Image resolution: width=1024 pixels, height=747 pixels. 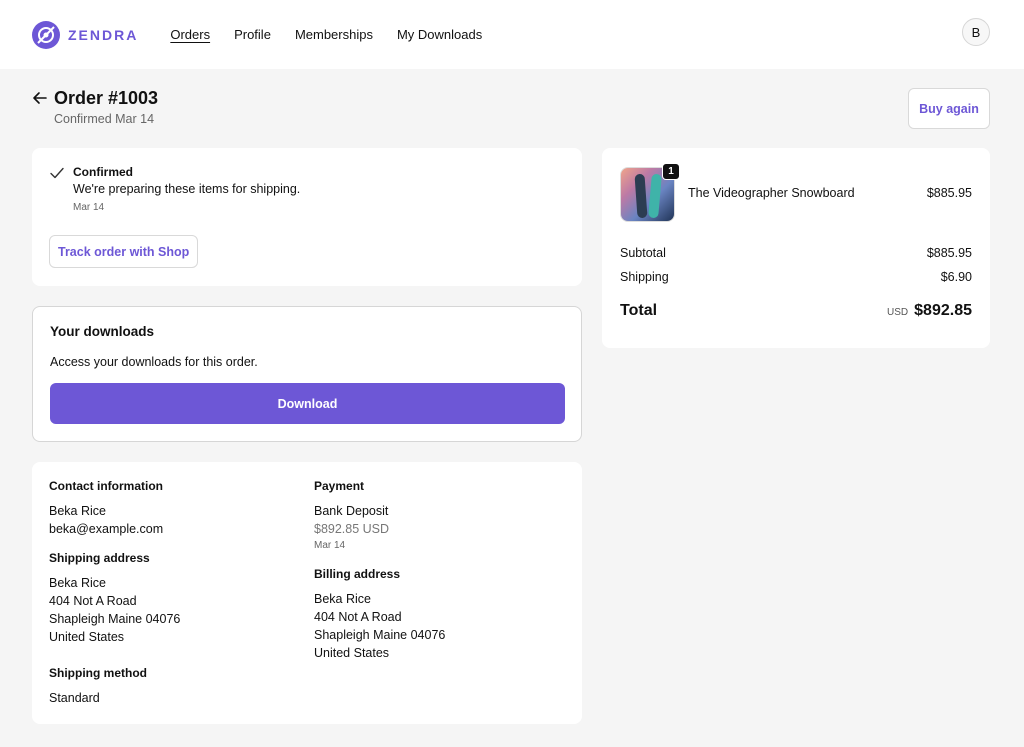 I want to click on status-label: Confirmed, so click(x=103, y=172).